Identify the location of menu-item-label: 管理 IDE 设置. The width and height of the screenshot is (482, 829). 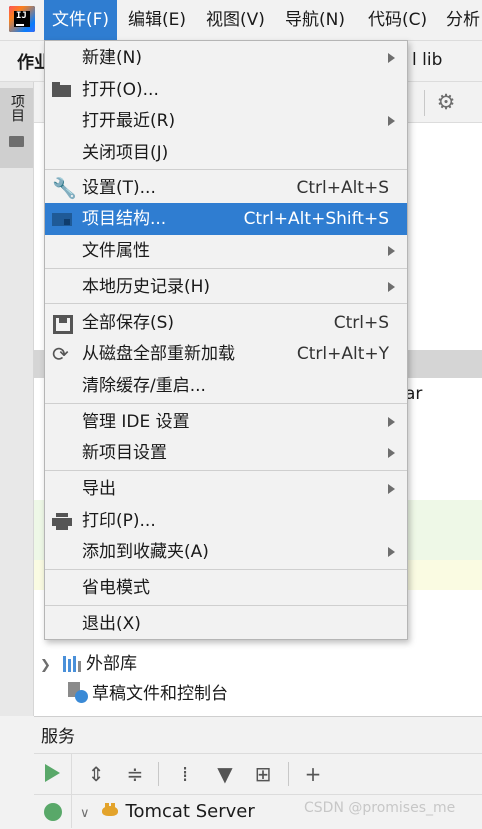
(136, 422).